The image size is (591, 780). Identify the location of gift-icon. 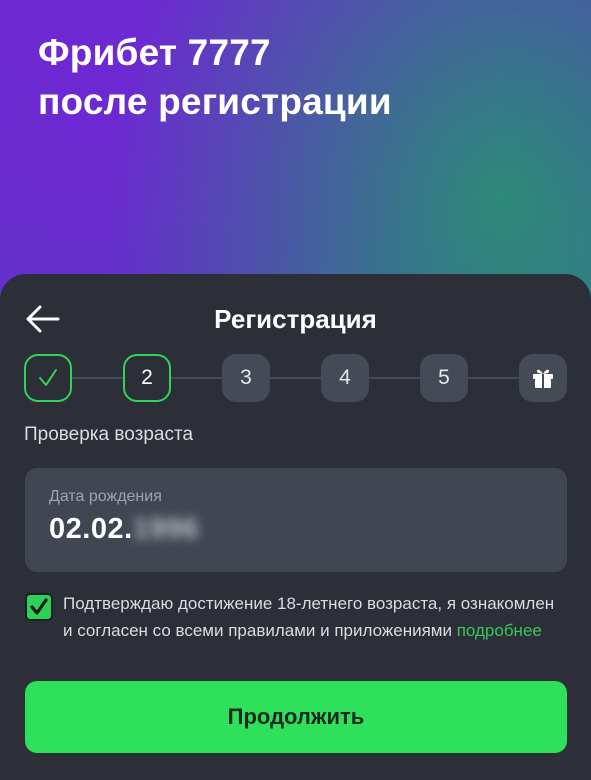
(543, 378).